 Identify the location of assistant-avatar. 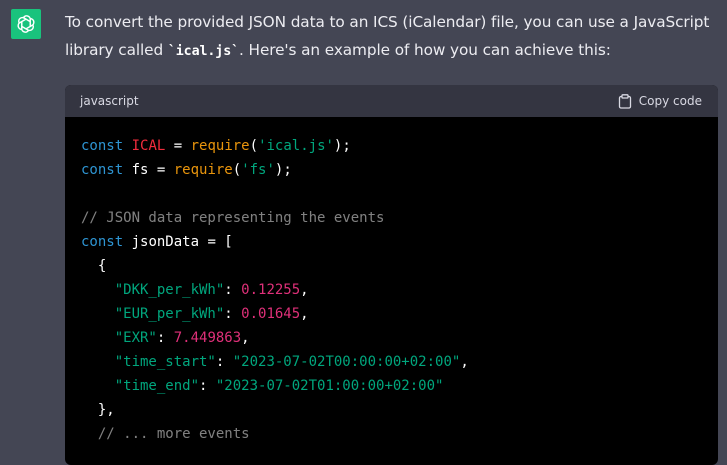
(26, 24).